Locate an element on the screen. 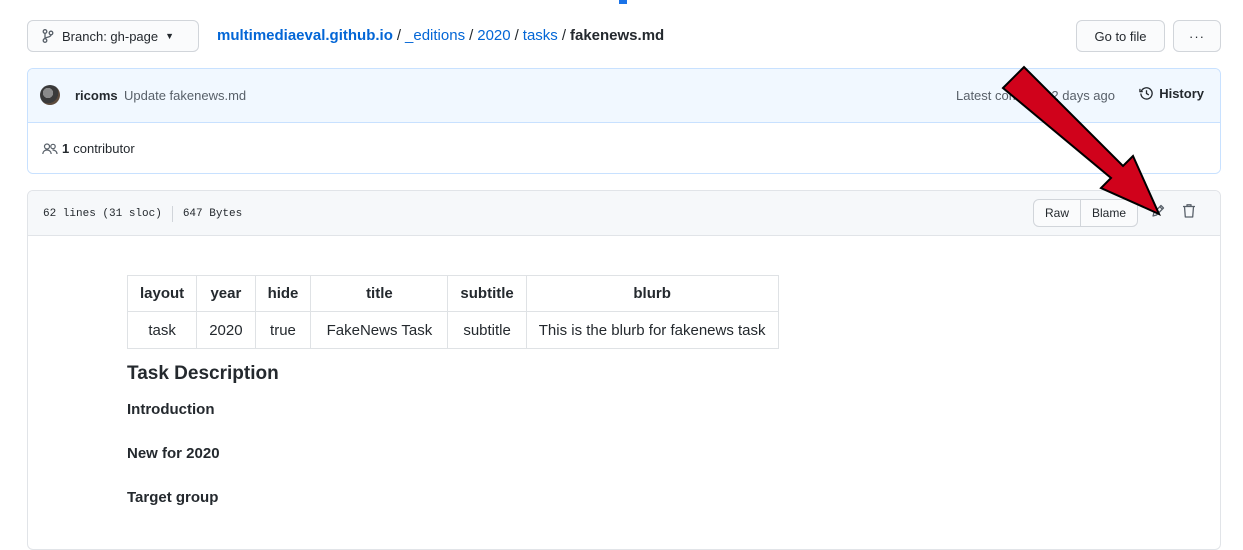 This screenshot has height=550, width=1243. table-cell: subtitle is located at coordinates (487, 330).